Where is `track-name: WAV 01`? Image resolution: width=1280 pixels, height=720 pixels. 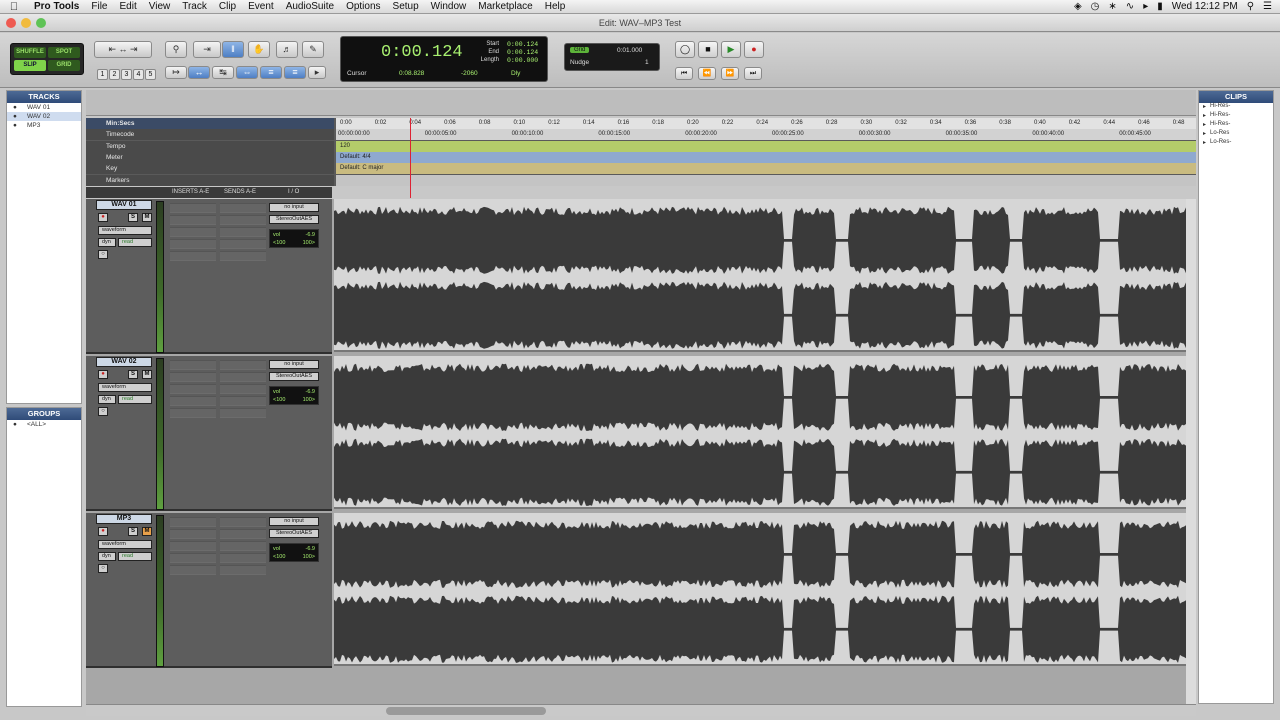
track-name: WAV 01 is located at coordinates (124, 205).